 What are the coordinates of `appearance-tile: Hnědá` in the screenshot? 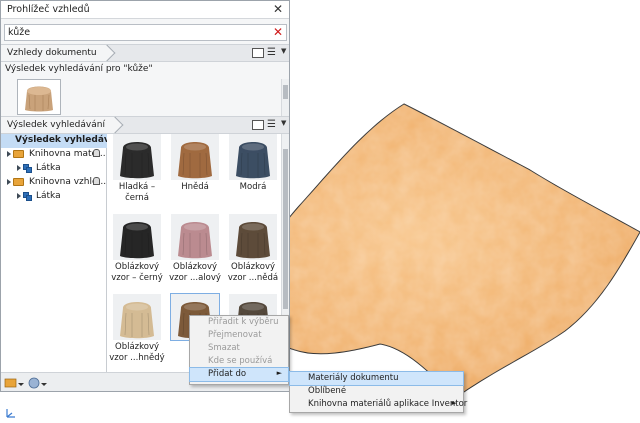 It's located at (195, 174).